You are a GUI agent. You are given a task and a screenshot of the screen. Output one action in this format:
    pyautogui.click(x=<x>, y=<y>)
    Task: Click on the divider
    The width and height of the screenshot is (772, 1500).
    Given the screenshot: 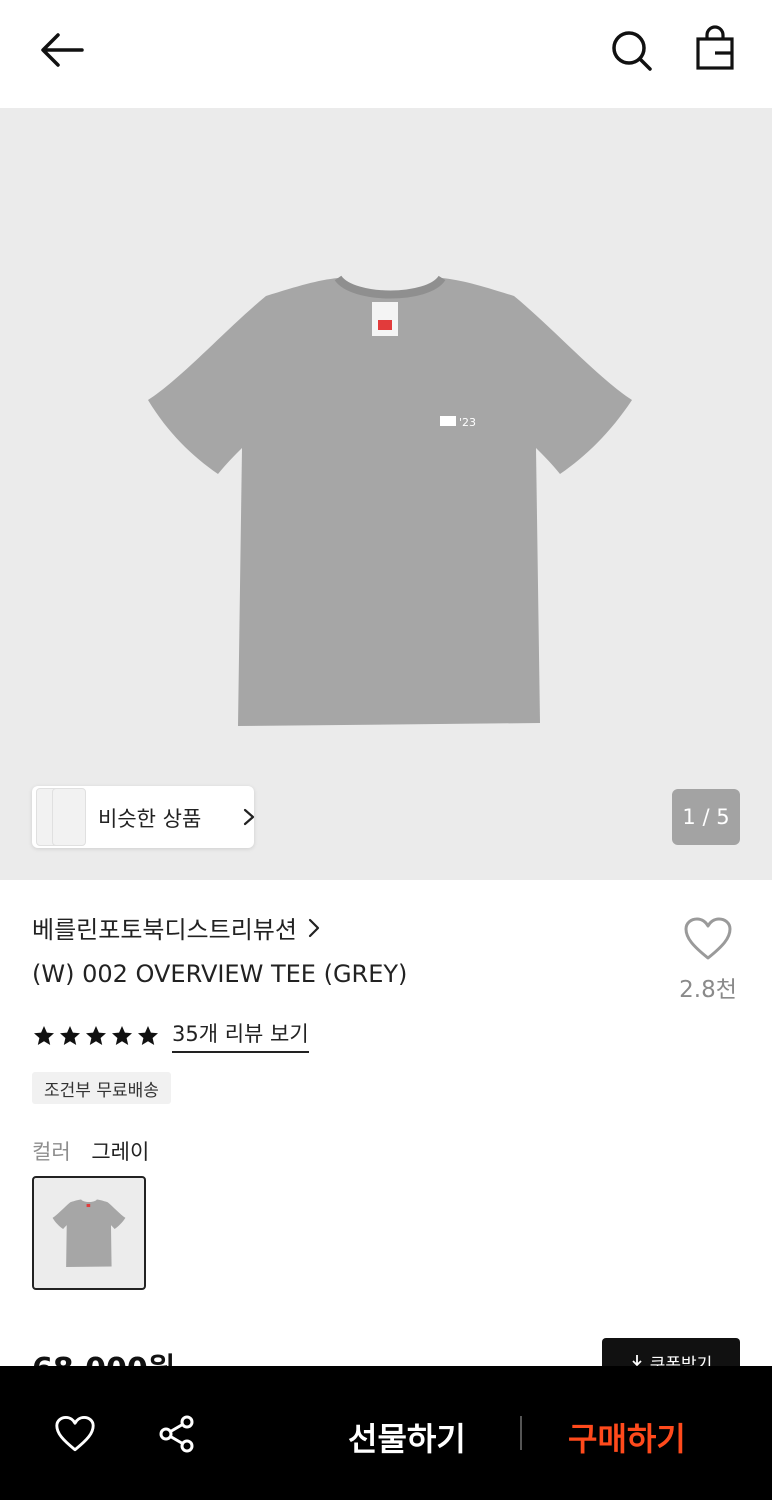 What is the action you would take?
    pyautogui.click(x=521, y=1433)
    